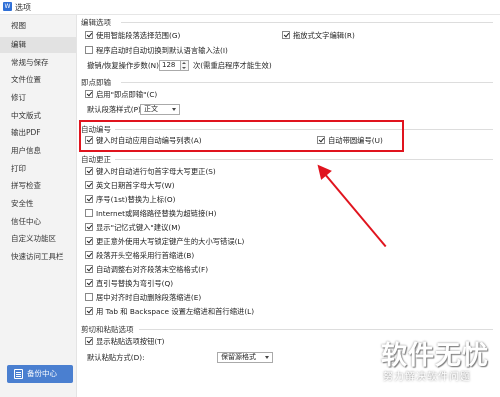  What do you see at coordinates (38, 186) in the screenshot?
I see `sidebar-item-spell-check: 拼写检查` at bounding box center [38, 186].